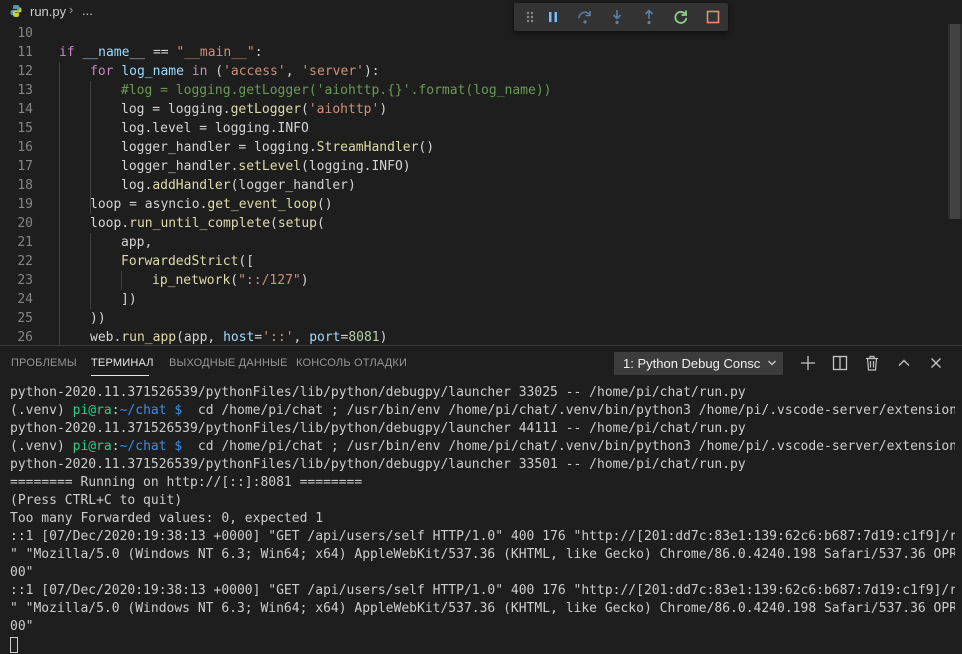  I want to click on code-text: )), so click(98, 318).